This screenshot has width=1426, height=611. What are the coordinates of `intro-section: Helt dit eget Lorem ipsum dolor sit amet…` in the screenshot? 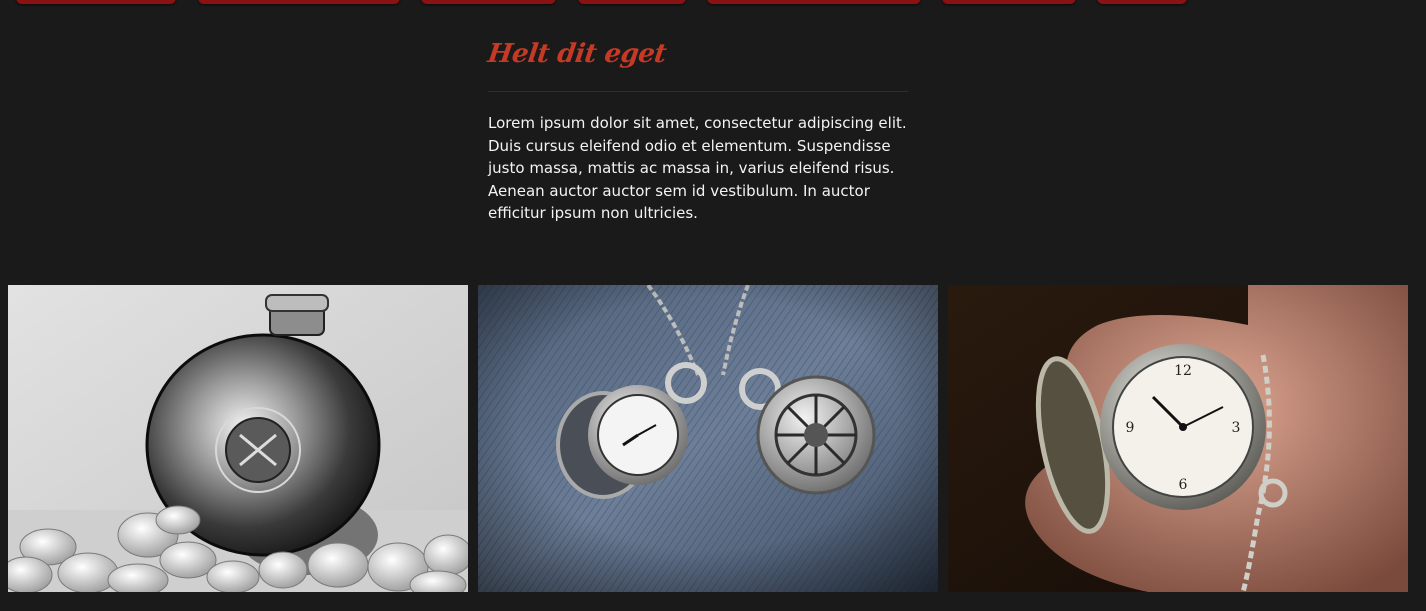 It's located at (697, 127).